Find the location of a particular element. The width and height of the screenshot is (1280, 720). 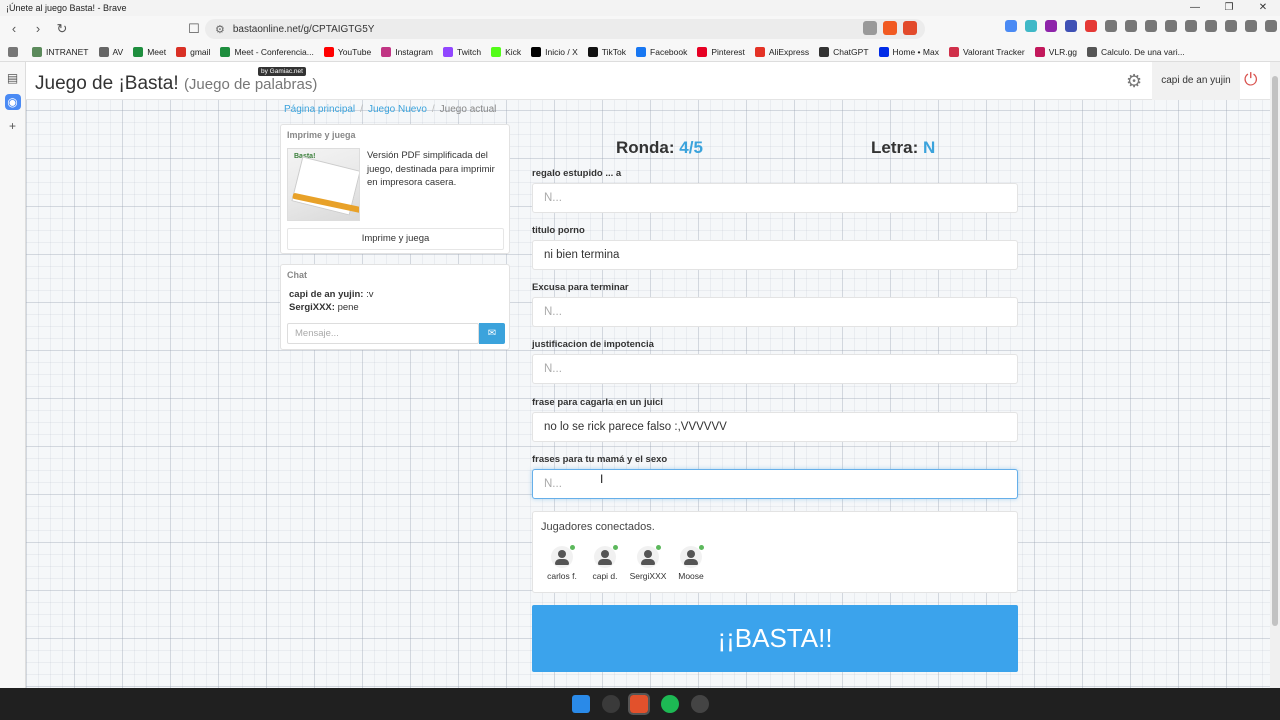

extensions-area is located at coordinates (1142, 26).